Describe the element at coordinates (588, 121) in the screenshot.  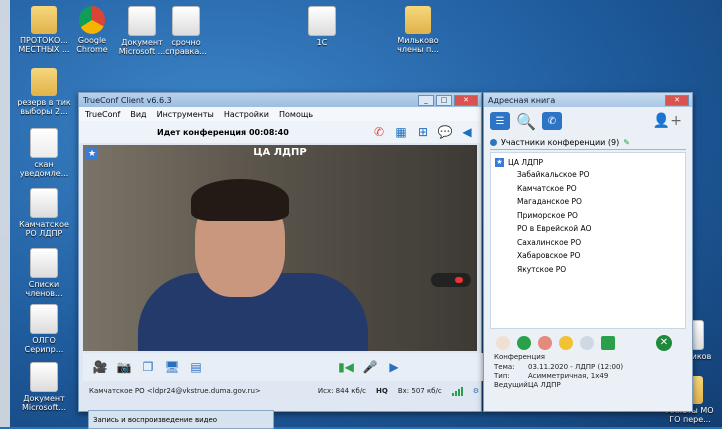
I see `address-book-toolbar: ☰ 🔍 ✆ 👤+` at that location.